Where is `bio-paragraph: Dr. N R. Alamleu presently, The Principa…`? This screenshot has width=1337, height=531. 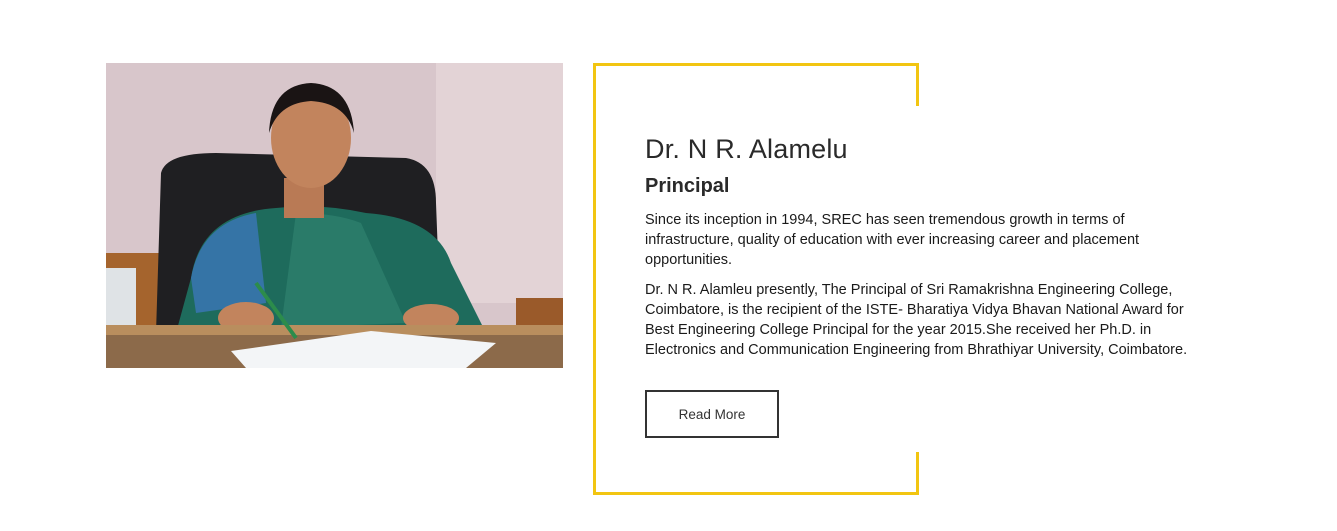
bio-paragraph: Dr. N R. Alamleu presently, The Principa… is located at coordinates (916, 320).